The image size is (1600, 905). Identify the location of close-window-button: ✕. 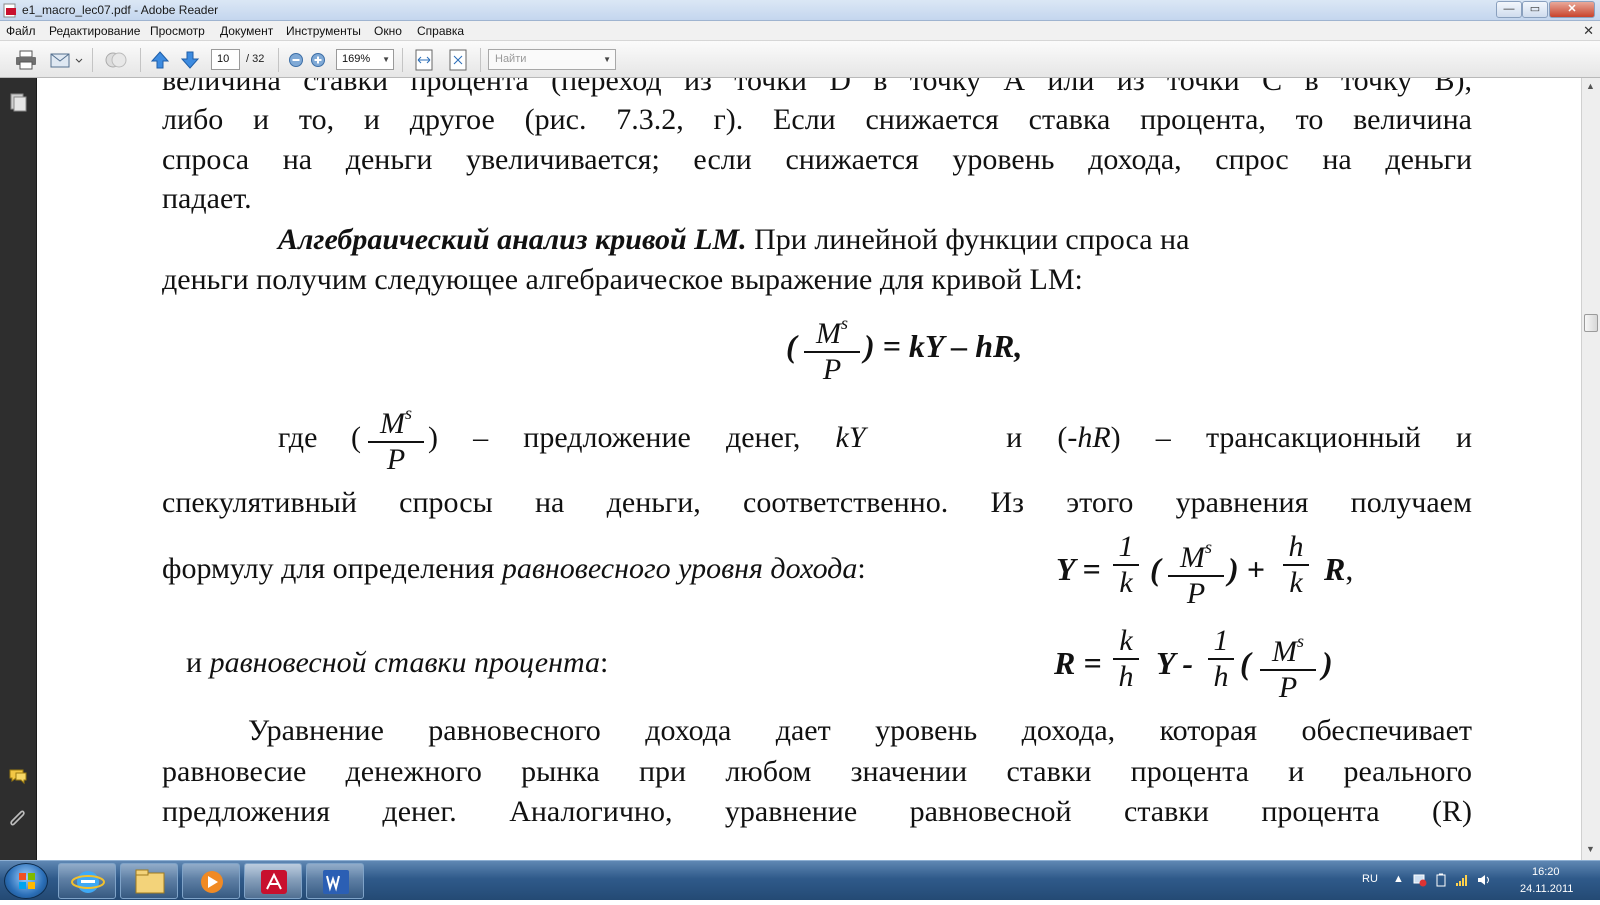
(1572, 9).